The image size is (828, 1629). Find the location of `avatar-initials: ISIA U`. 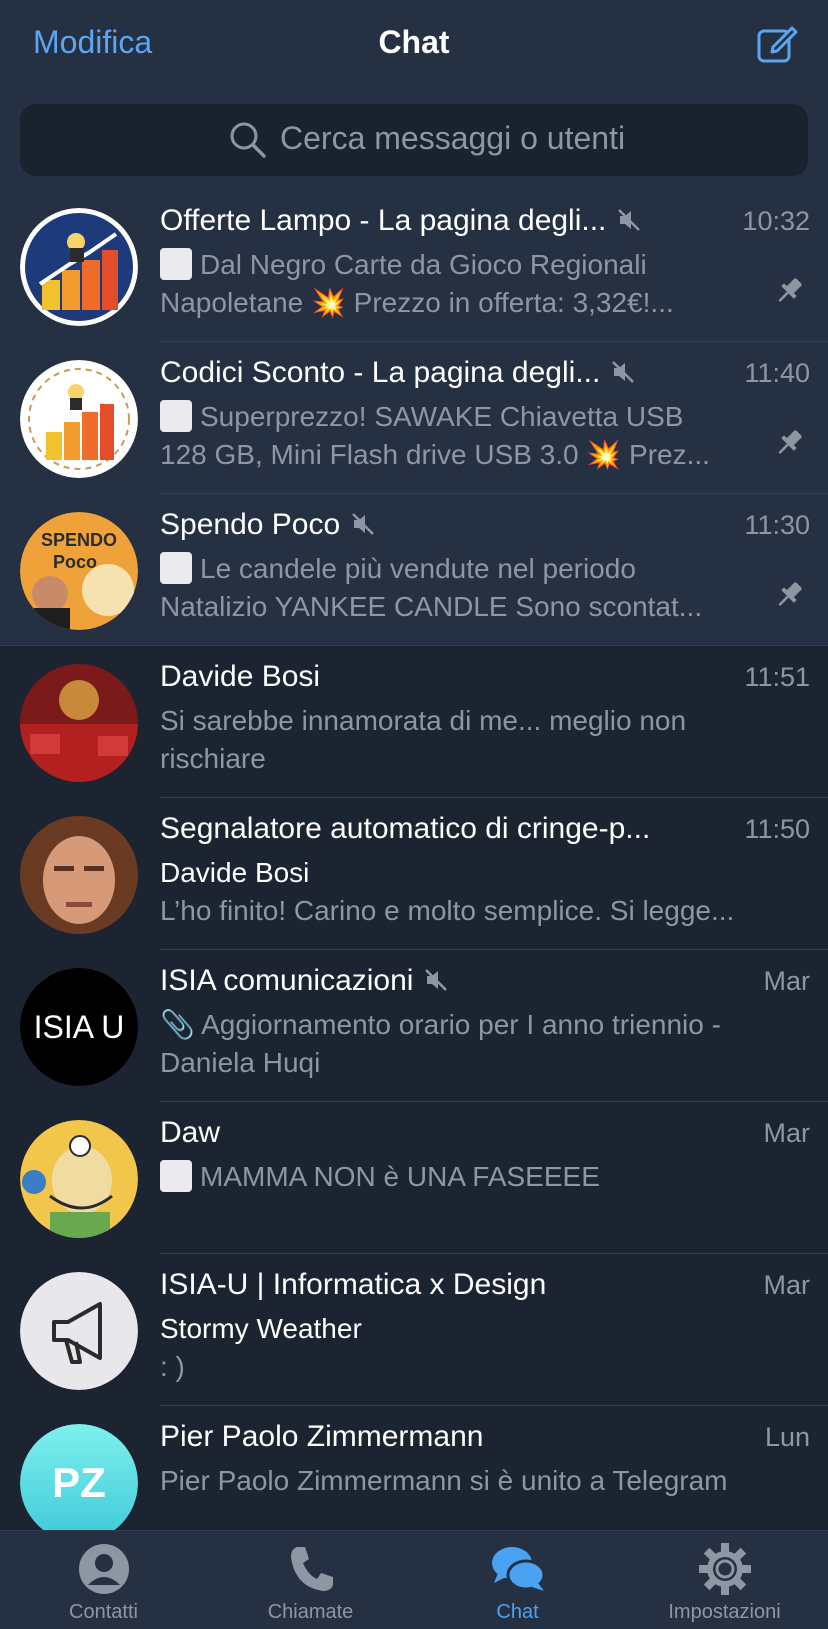

avatar-initials: ISIA U is located at coordinates (79, 1027).